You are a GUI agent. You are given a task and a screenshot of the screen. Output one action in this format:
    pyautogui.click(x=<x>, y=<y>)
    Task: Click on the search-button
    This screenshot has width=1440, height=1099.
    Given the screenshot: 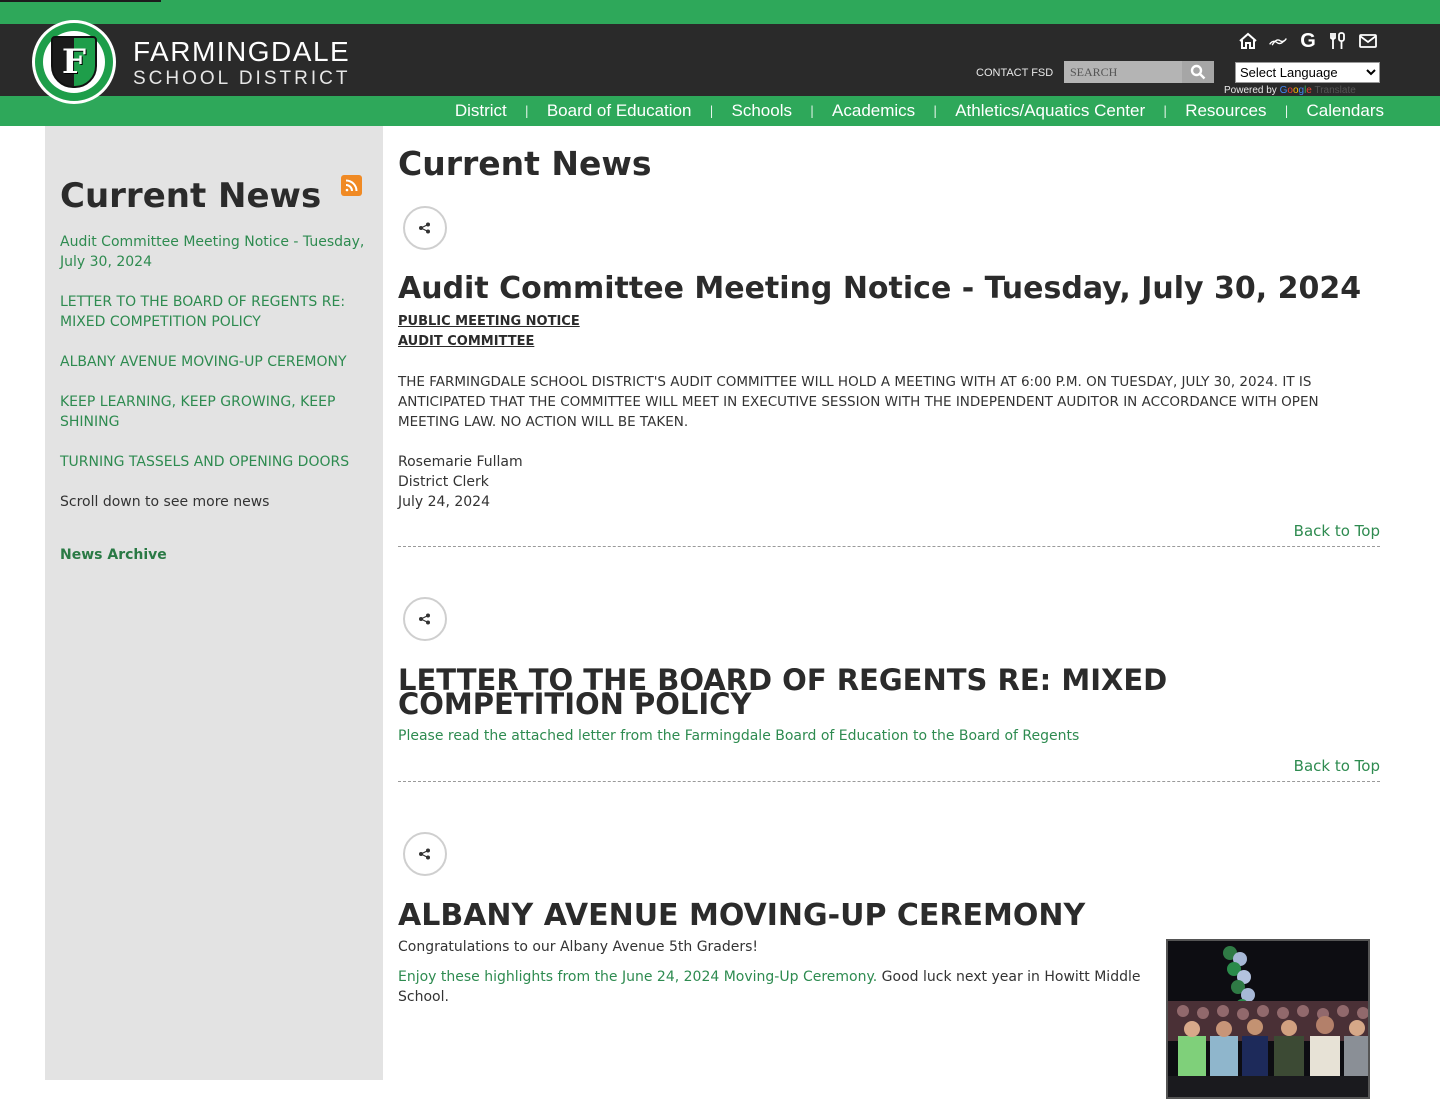 What is the action you would take?
    pyautogui.click(x=1198, y=72)
    